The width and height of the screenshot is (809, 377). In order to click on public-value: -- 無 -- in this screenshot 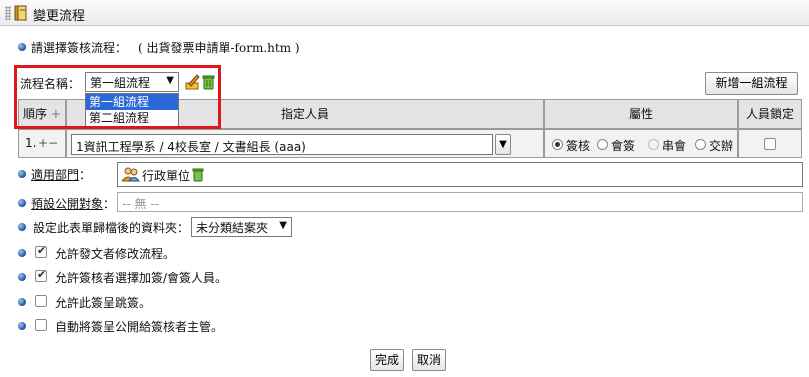, I will do `click(140, 204)`.